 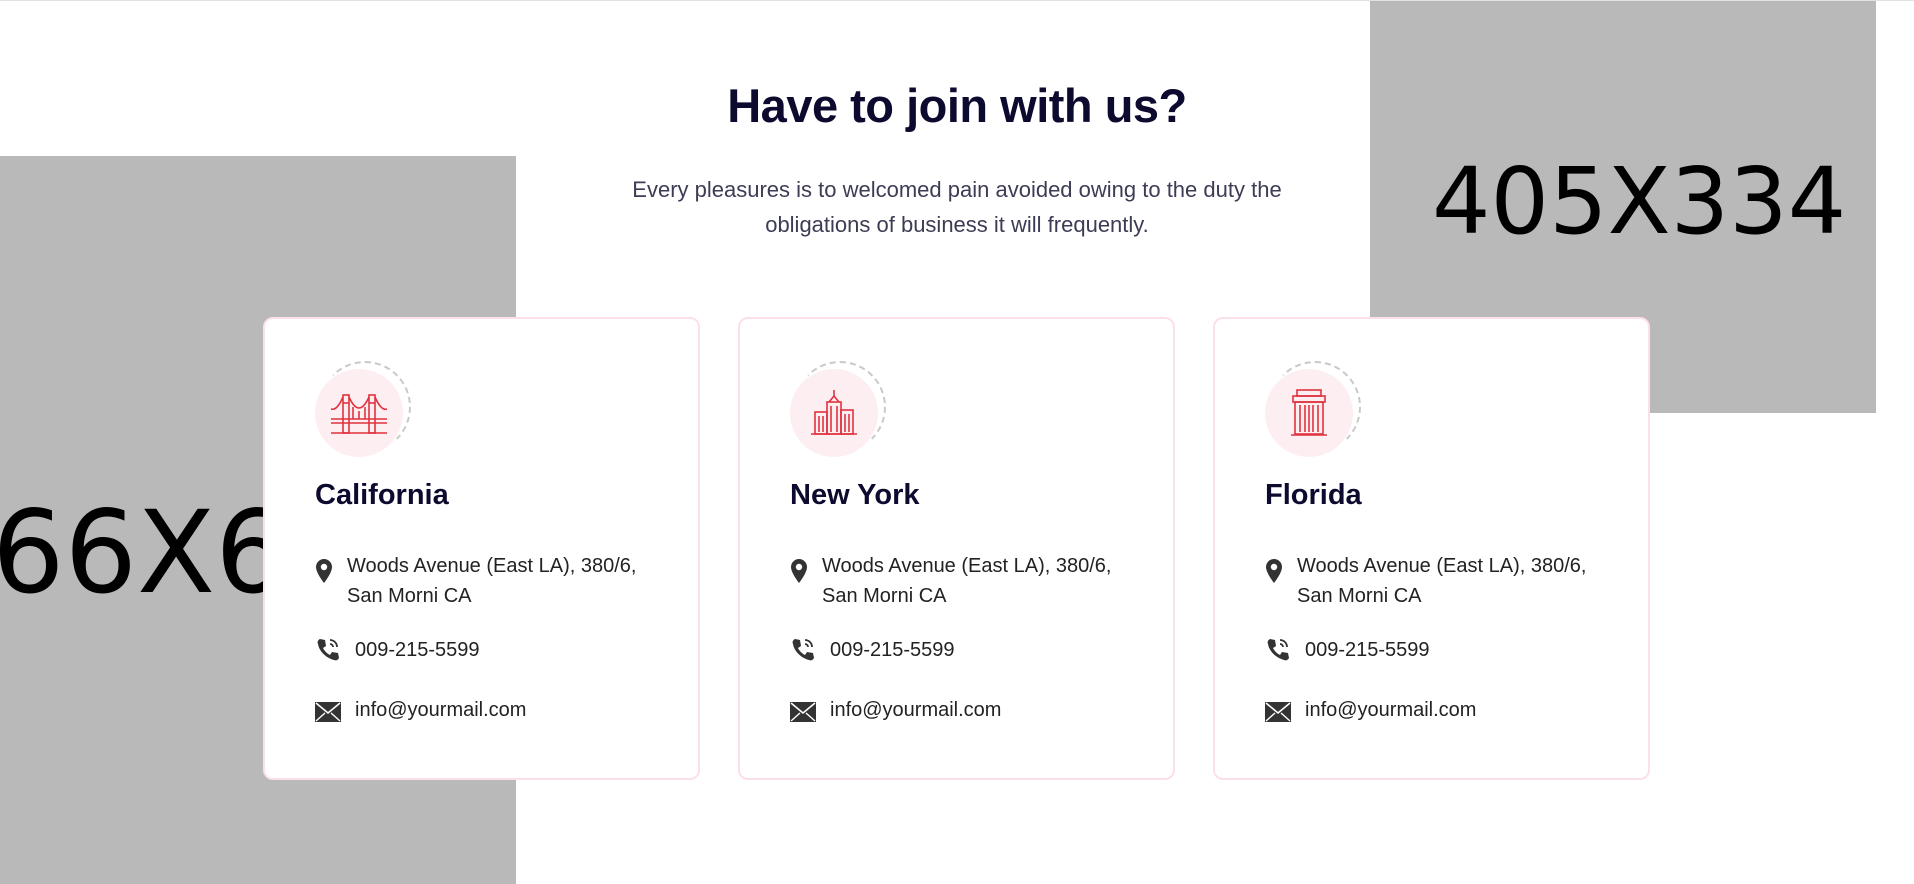 I want to click on golden-gate-bridge-icon, so click(x=359, y=414).